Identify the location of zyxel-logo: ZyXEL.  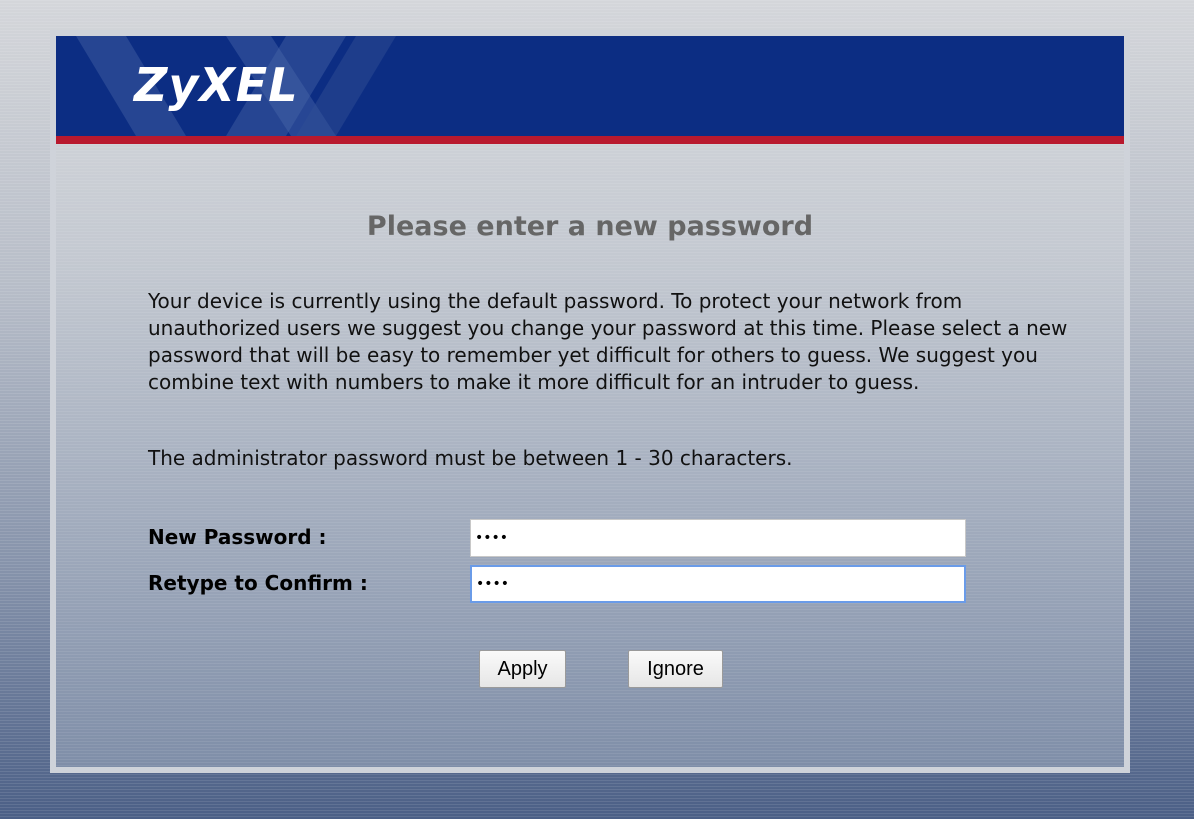
(216, 85).